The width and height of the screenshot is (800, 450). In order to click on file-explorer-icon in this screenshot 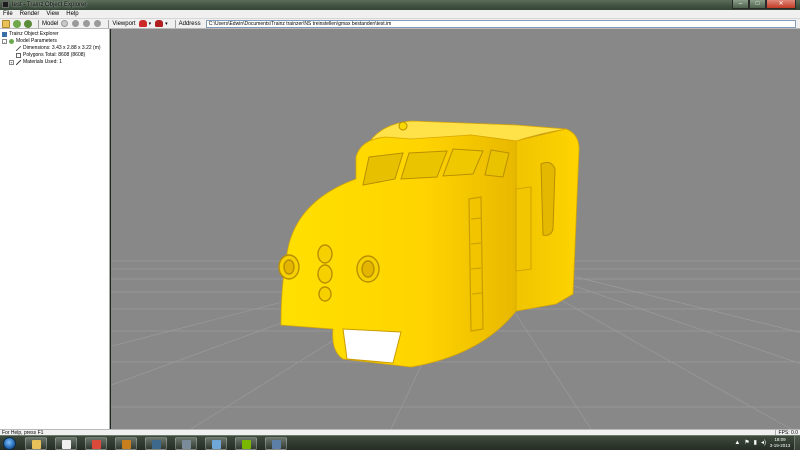, I will do `click(36, 444)`.